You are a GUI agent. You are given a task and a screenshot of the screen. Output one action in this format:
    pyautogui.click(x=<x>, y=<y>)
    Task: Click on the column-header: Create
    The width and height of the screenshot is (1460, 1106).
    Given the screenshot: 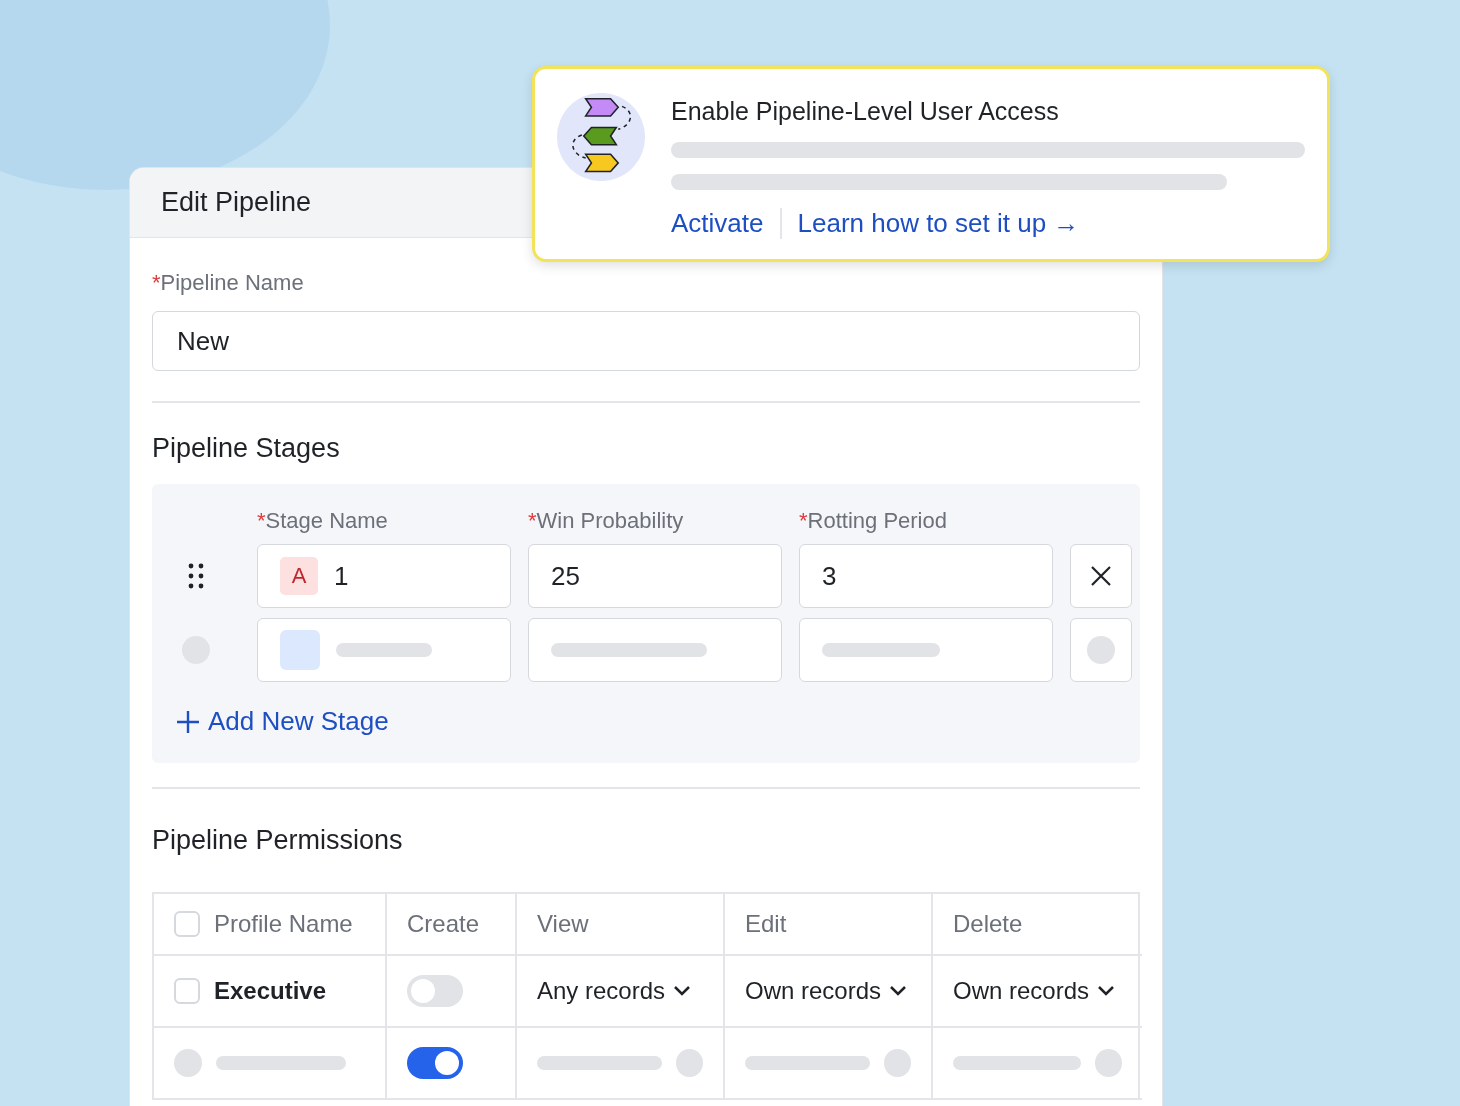 What is the action you would take?
    pyautogui.click(x=443, y=924)
    